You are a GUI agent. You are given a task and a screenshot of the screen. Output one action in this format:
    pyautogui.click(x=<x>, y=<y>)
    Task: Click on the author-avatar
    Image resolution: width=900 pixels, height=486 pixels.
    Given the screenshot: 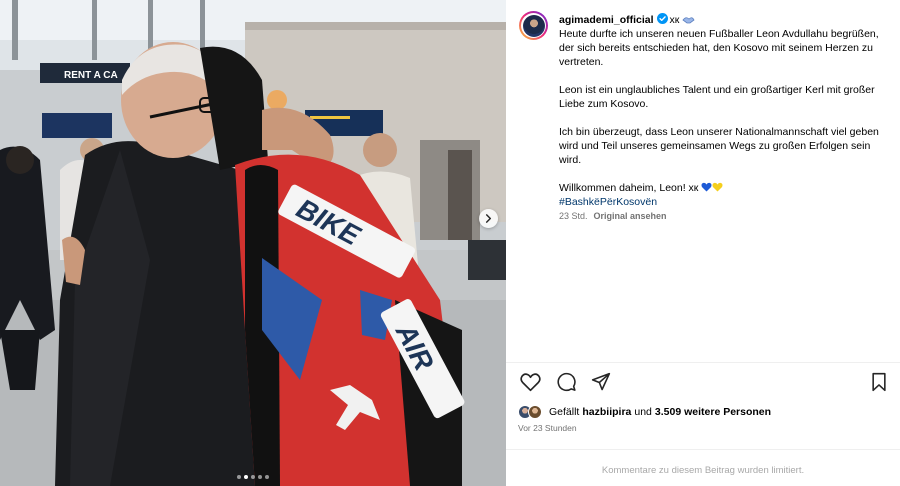 What is the action you would take?
    pyautogui.click(x=533, y=25)
    